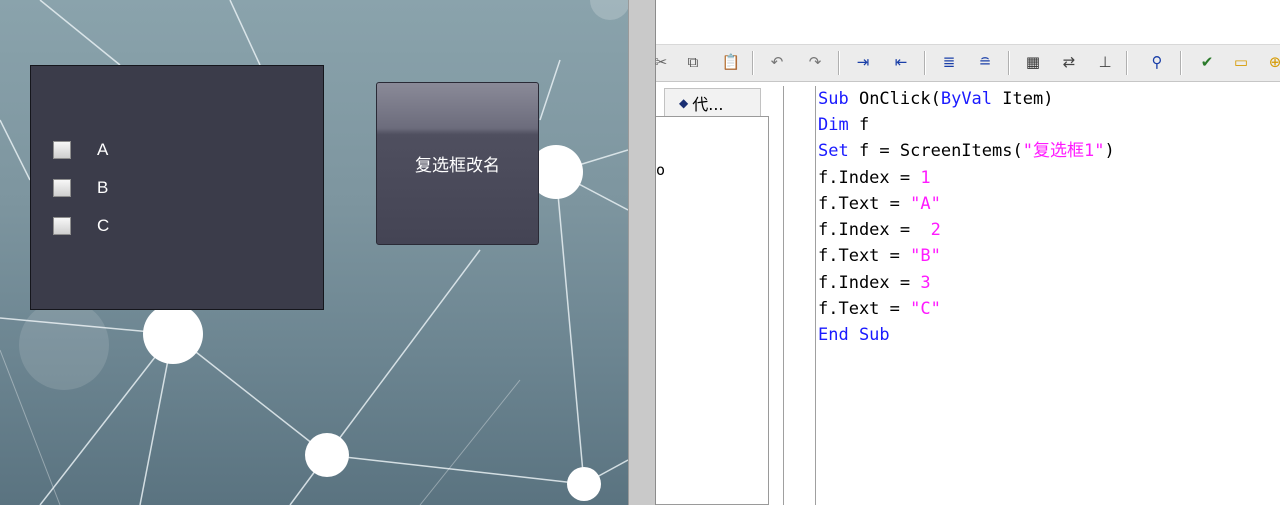 This screenshot has width=1280, height=505. Describe the element at coordinates (936, 99) in the screenshot. I see `code-line: Sub OnClick(ByVal Item)` at that location.